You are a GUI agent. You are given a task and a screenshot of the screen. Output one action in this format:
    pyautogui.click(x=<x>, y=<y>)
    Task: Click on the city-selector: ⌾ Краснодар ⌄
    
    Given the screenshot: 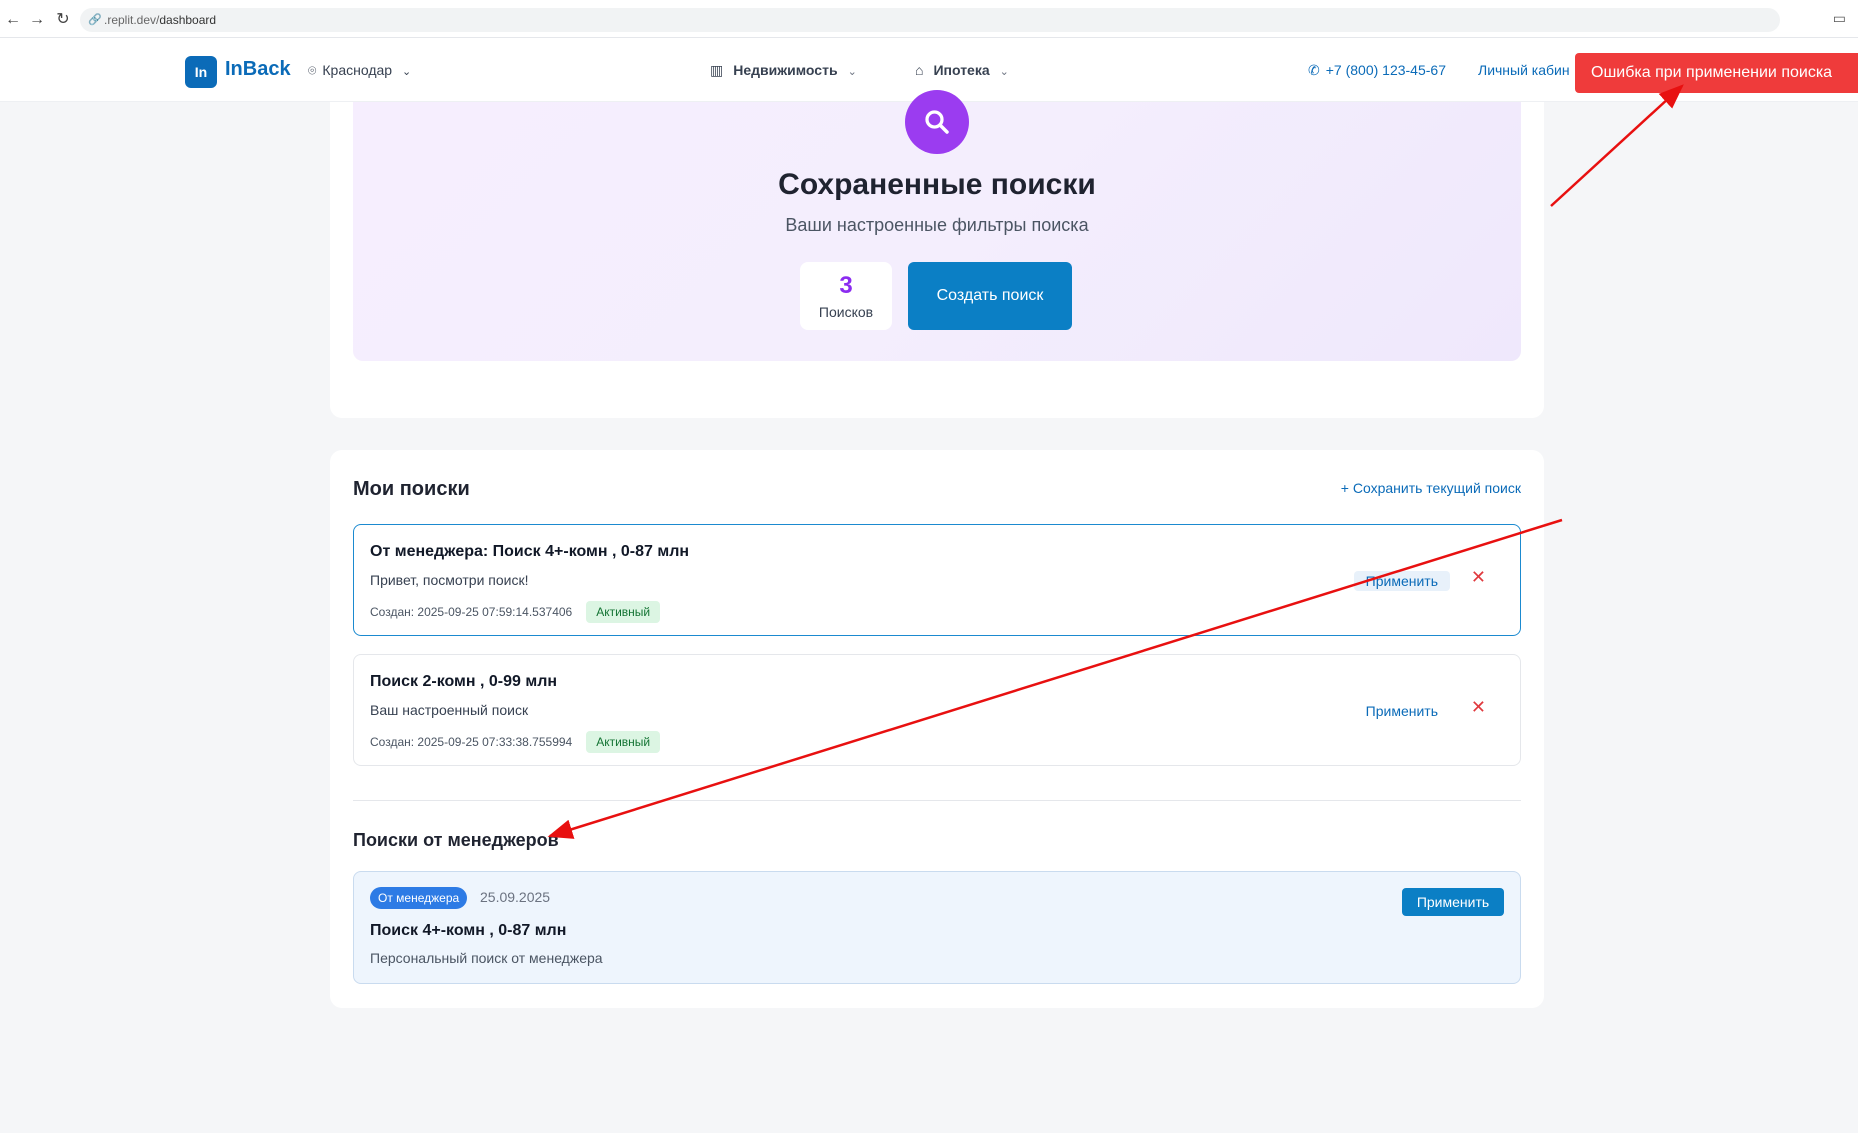 What is the action you would take?
    pyautogui.click(x=359, y=70)
    